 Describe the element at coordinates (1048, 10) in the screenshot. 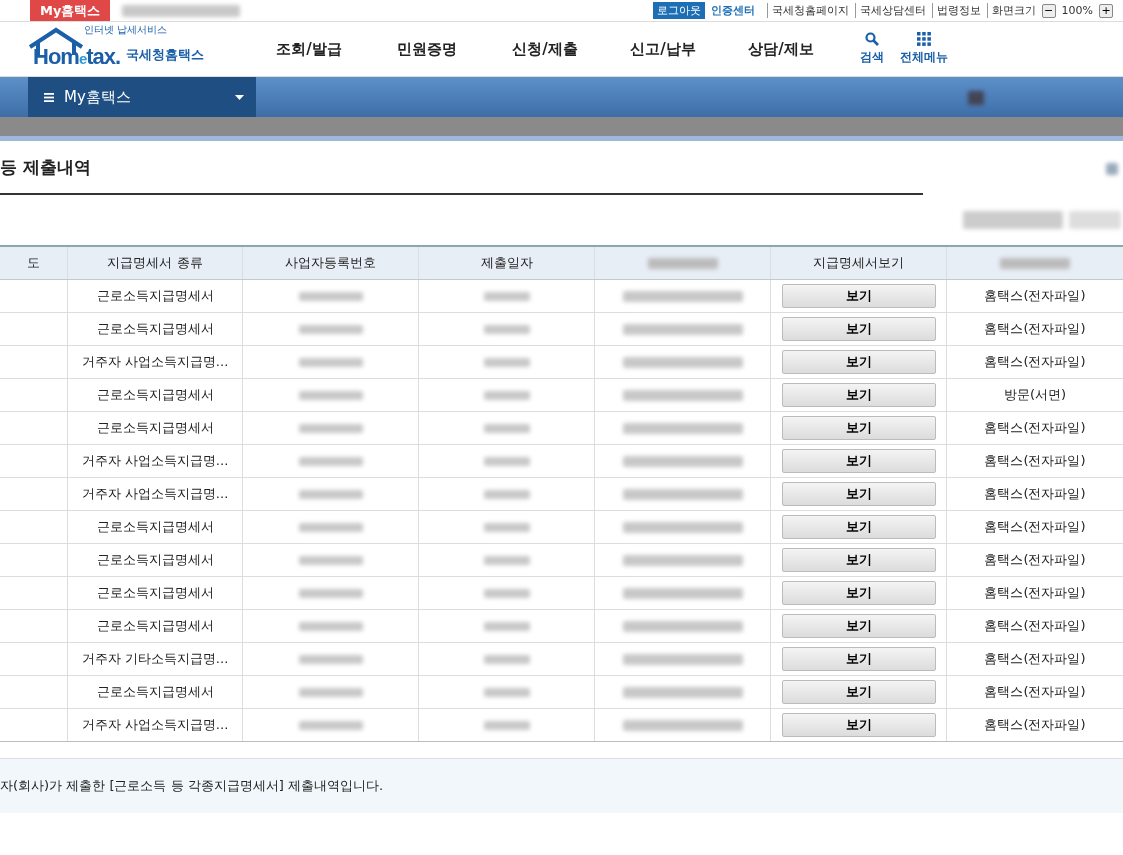

I see `zoom-out-button: −` at that location.